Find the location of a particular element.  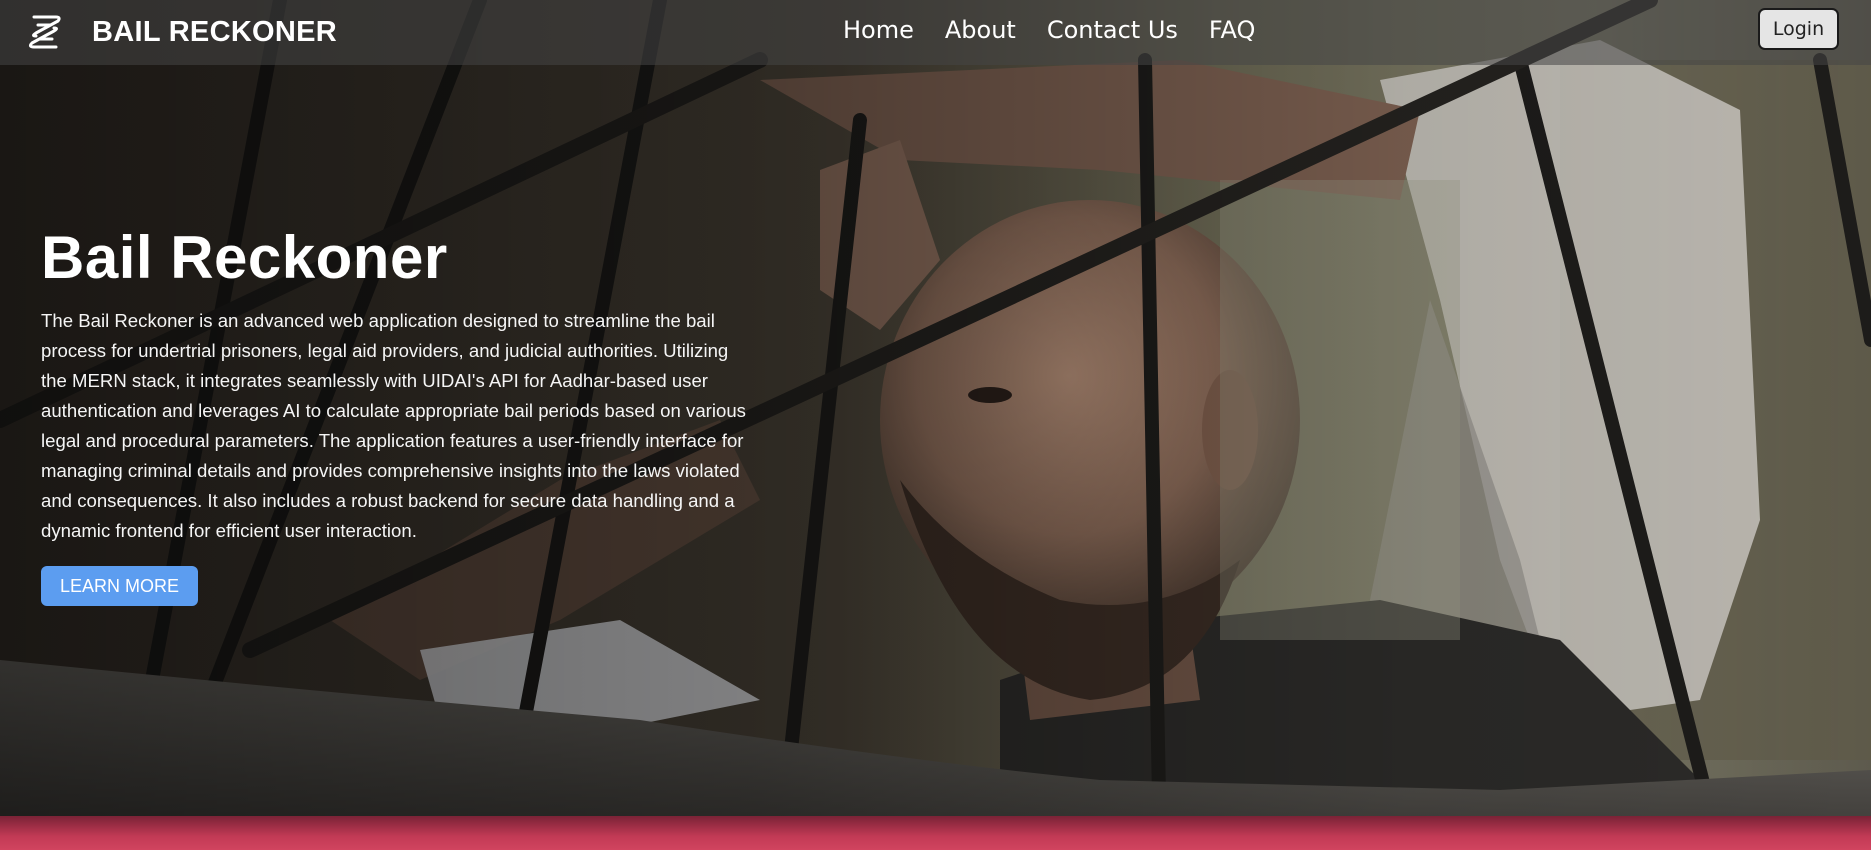

hero-title: Bail Reckoner is located at coordinates (244, 257).